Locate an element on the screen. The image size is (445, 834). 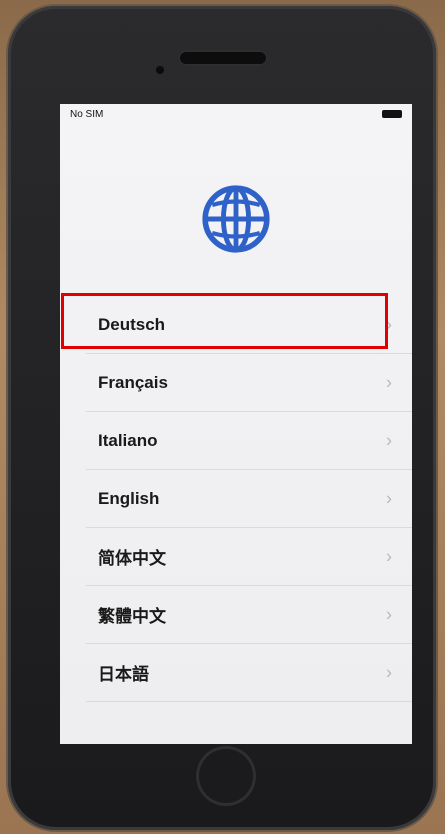
carrier-label: No SIM is located at coordinates (87, 114).